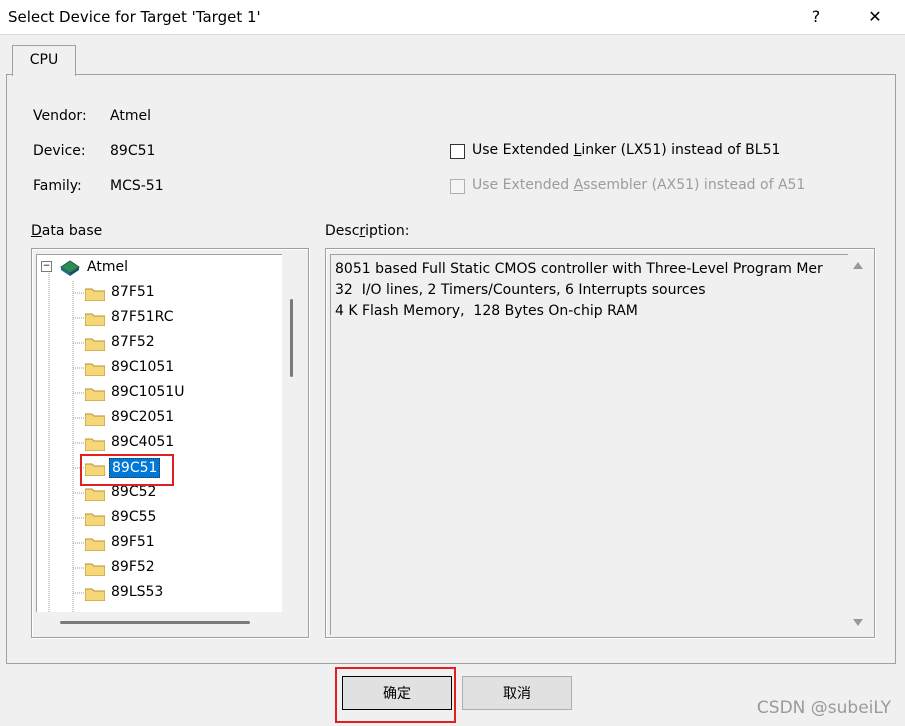 This screenshot has height=726, width=905. I want to click on tree-horizontal-scroll-thumb, so click(155, 622).